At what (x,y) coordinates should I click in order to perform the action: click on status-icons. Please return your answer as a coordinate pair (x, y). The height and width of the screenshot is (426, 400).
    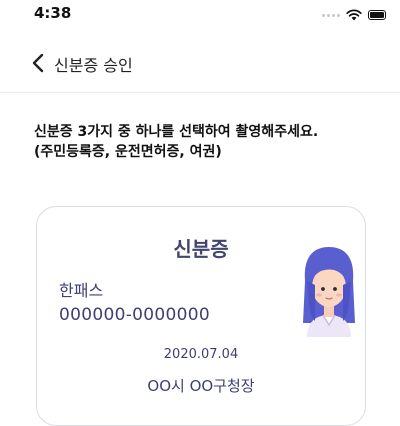
    Looking at the image, I should click on (354, 15).